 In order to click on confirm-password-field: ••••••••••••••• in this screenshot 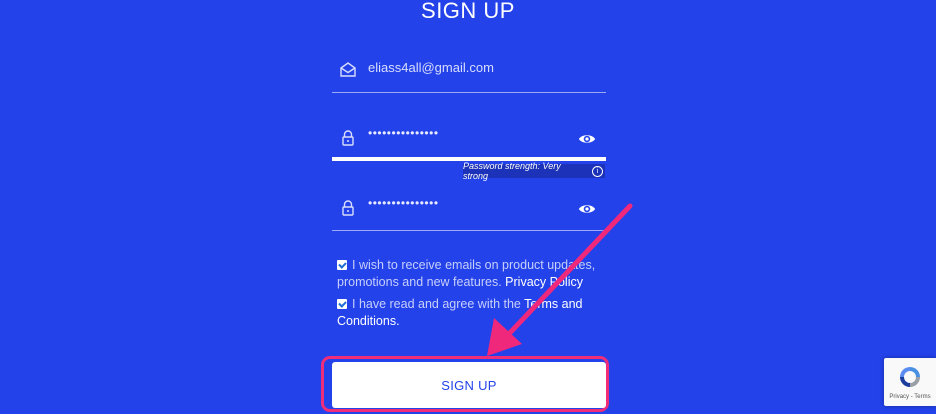, I will do `click(469, 210)`.